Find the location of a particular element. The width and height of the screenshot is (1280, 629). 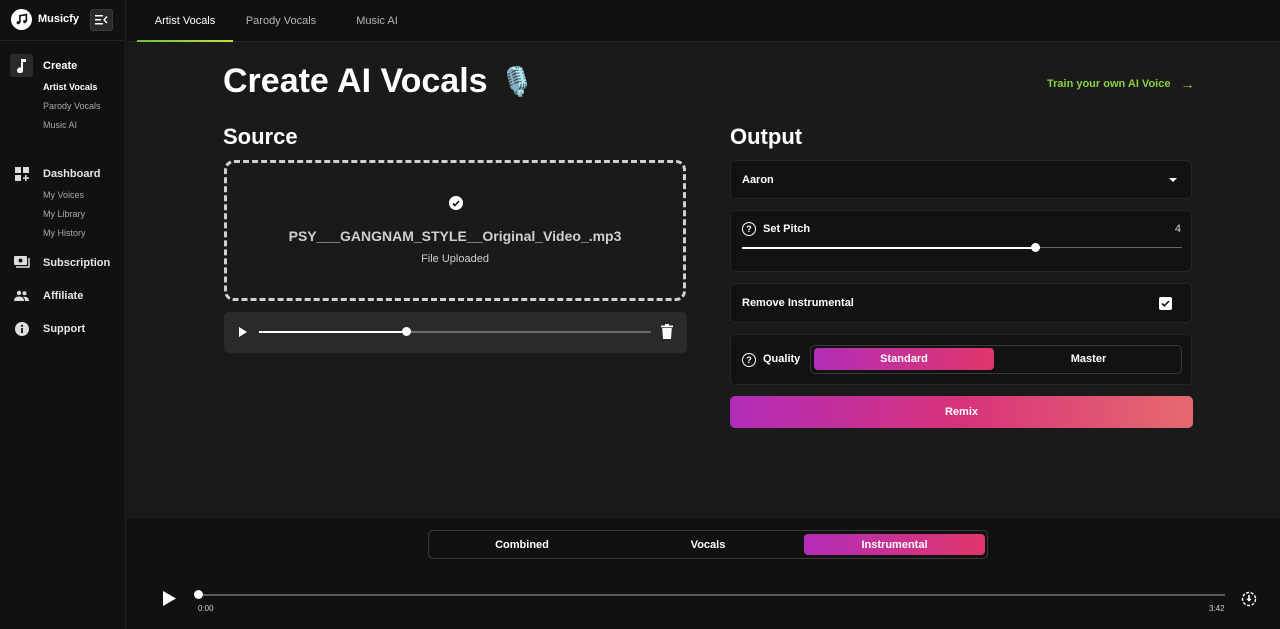

stem-instrumental-button: Instrumental is located at coordinates (894, 544).